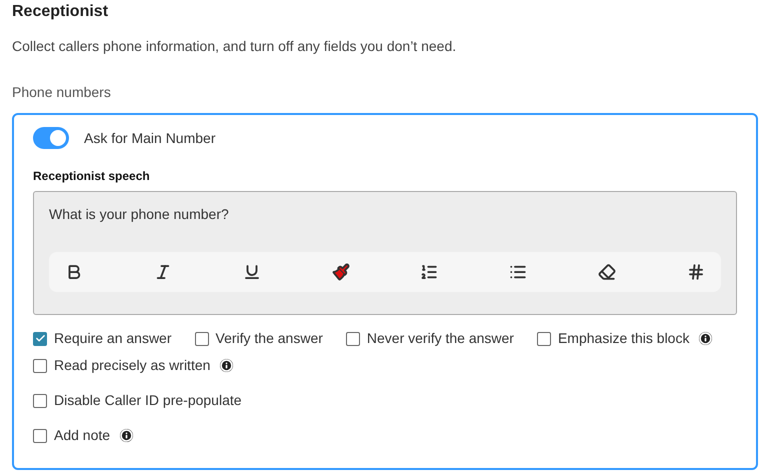 The height and width of the screenshot is (472, 762). Describe the element at coordinates (62, 92) in the screenshot. I see `section-label: Phone numbers` at that location.